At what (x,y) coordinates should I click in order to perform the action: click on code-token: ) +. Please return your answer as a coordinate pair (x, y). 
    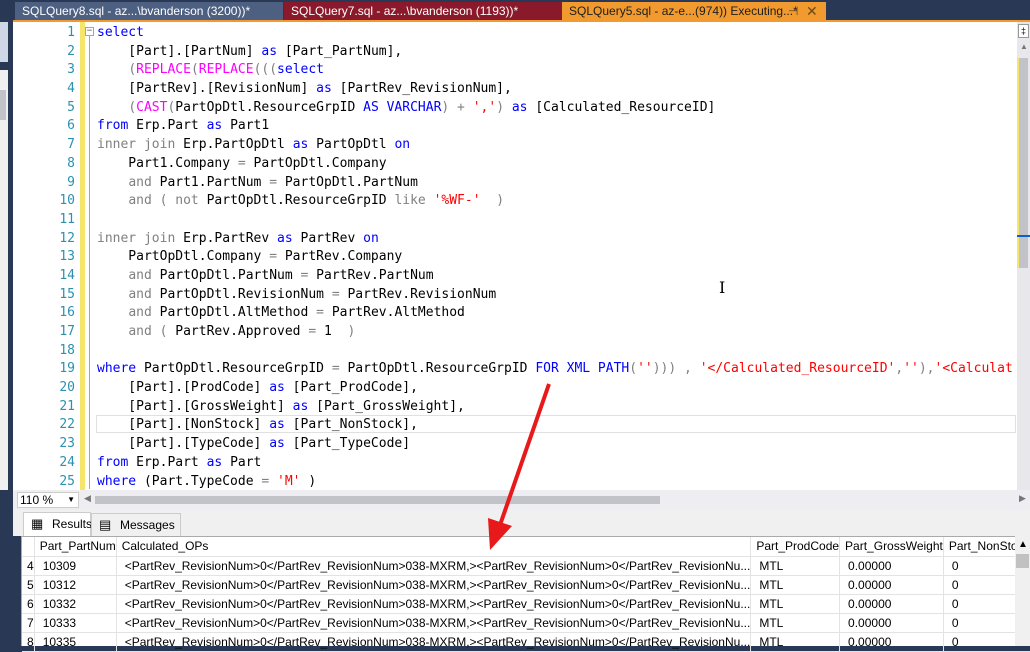
    Looking at the image, I should click on (457, 107).